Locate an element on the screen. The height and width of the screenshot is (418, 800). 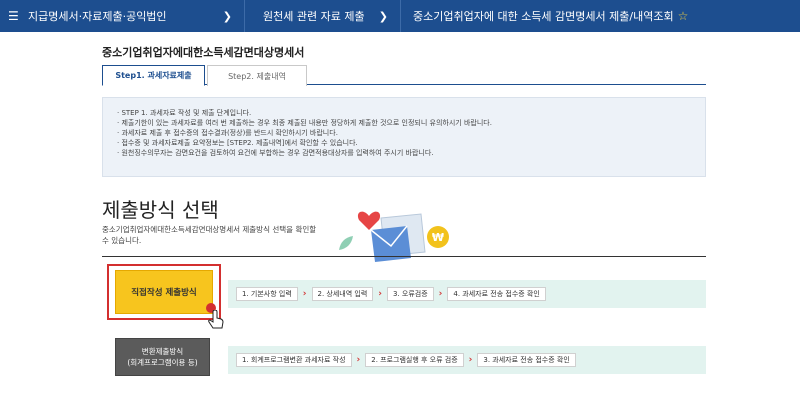
breadcrumb-level2: 원천세 관련 자료 제출 ❯ is located at coordinates (322, 16).